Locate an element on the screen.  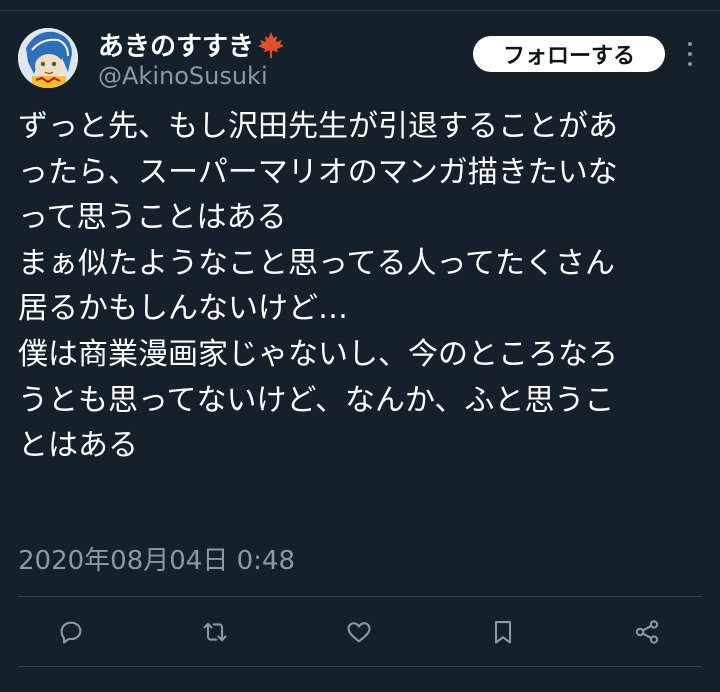
reply-icon is located at coordinates (71, 632).